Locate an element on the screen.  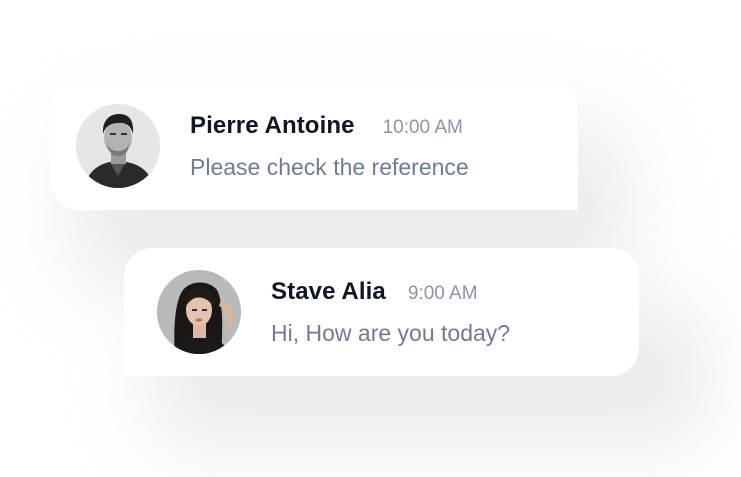
avatar-photo-man is located at coordinates (118, 146).